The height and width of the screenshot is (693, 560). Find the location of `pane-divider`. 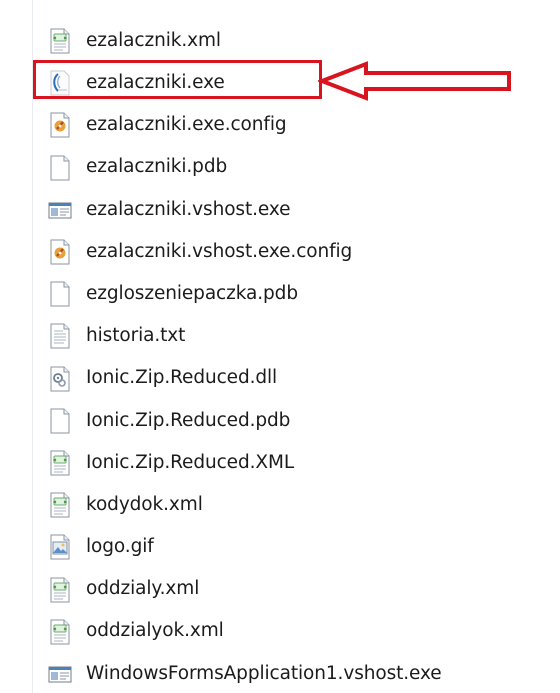

pane-divider is located at coordinates (32, 346).